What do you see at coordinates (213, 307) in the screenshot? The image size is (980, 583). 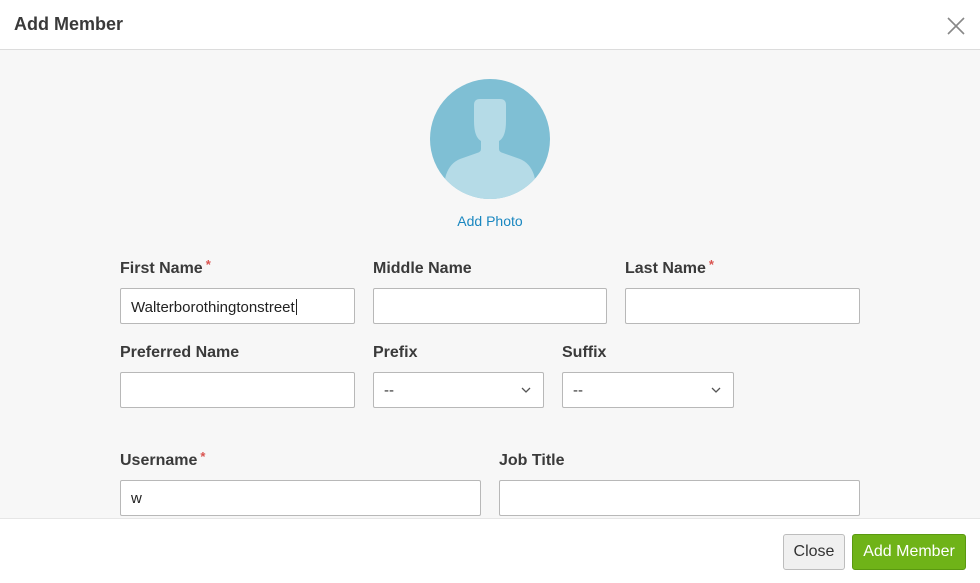 I see `first-name-value: Walterborothingtonstreet` at bounding box center [213, 307].